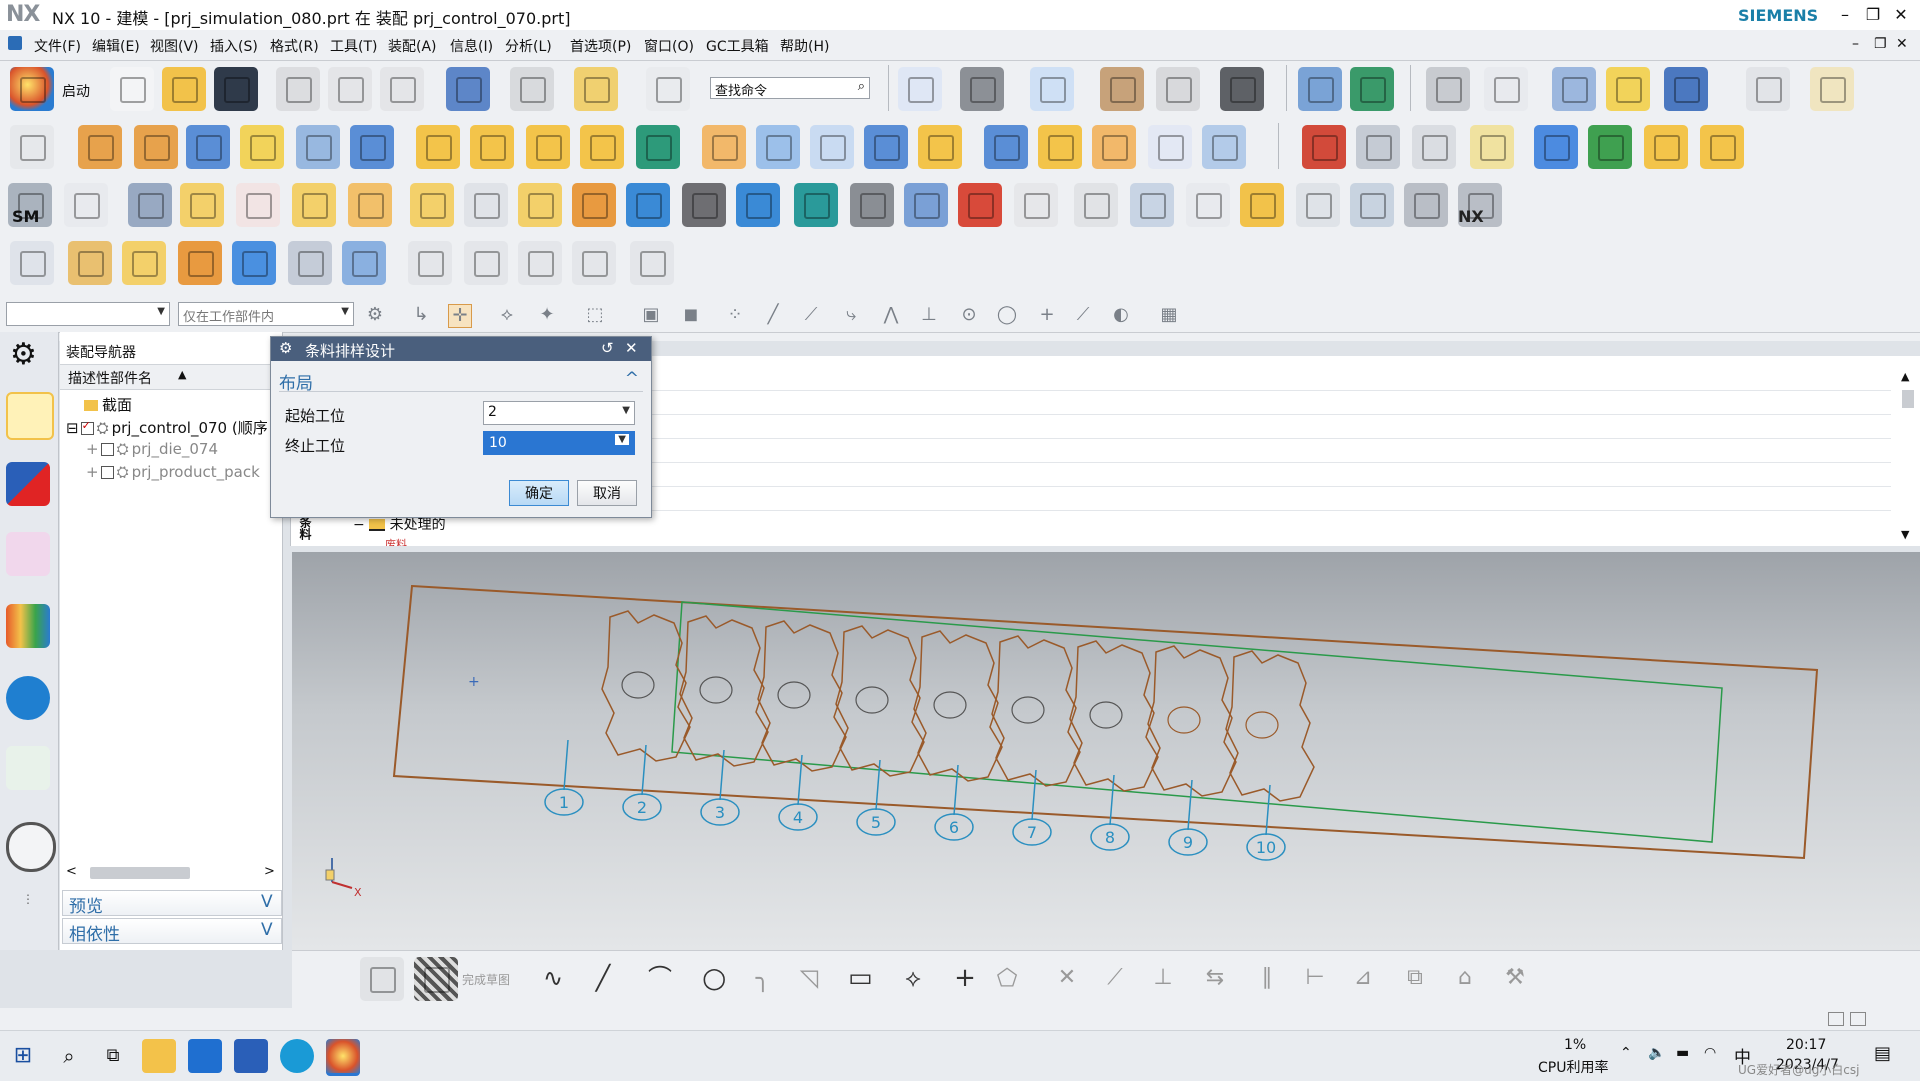 Image resolution: width=1920 pixels, height=1081 pixels. I want to click on rectangle-tool-icon: ▭, so click(860, 978).